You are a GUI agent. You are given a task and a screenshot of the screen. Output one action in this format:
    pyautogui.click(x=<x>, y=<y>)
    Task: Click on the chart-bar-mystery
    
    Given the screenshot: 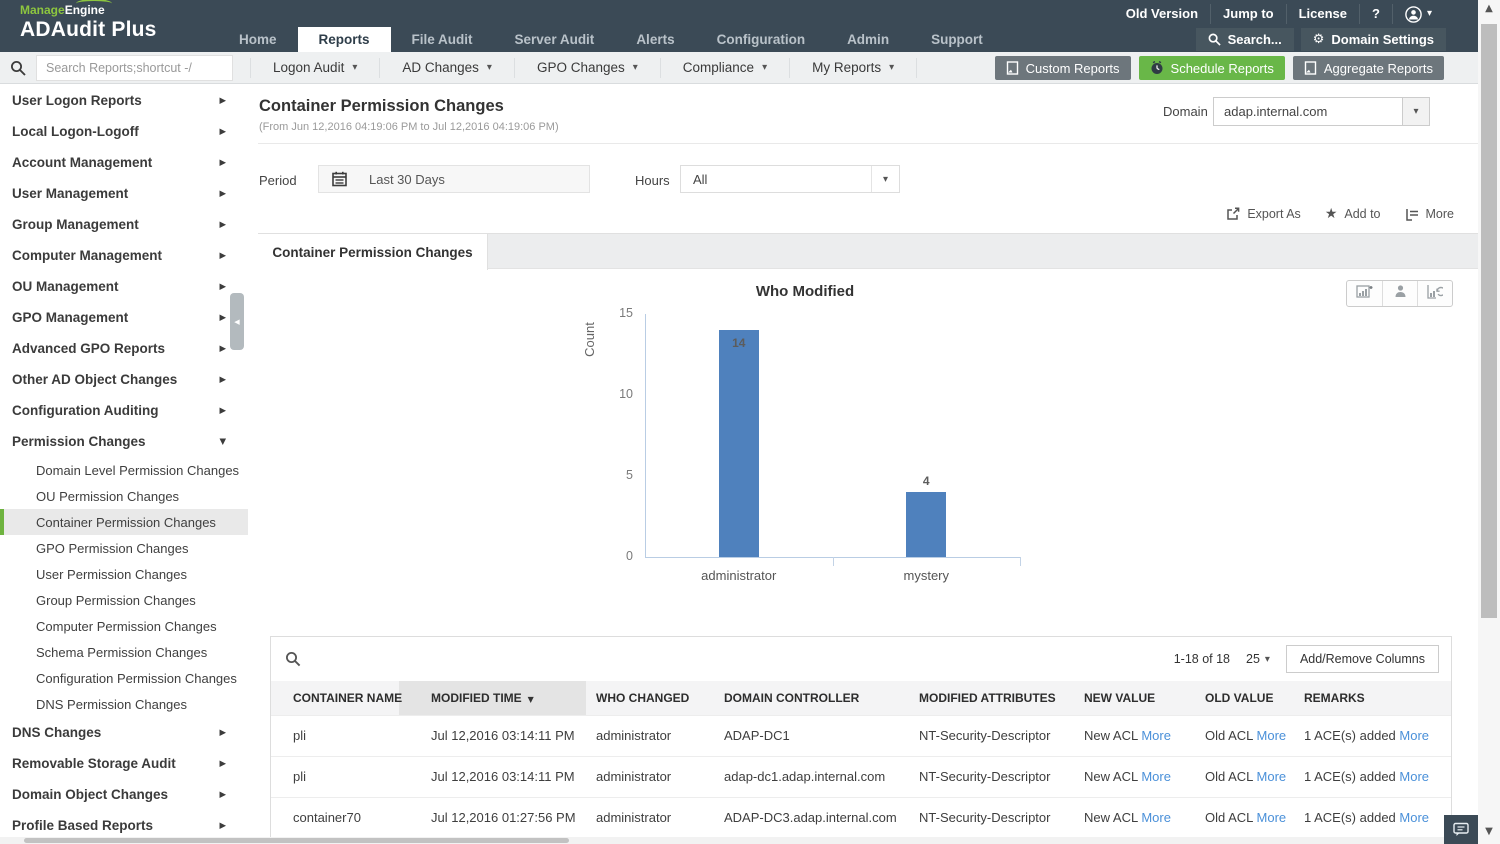 What is the action you would take?
    pyautogui.click(x=926, y=524)
    